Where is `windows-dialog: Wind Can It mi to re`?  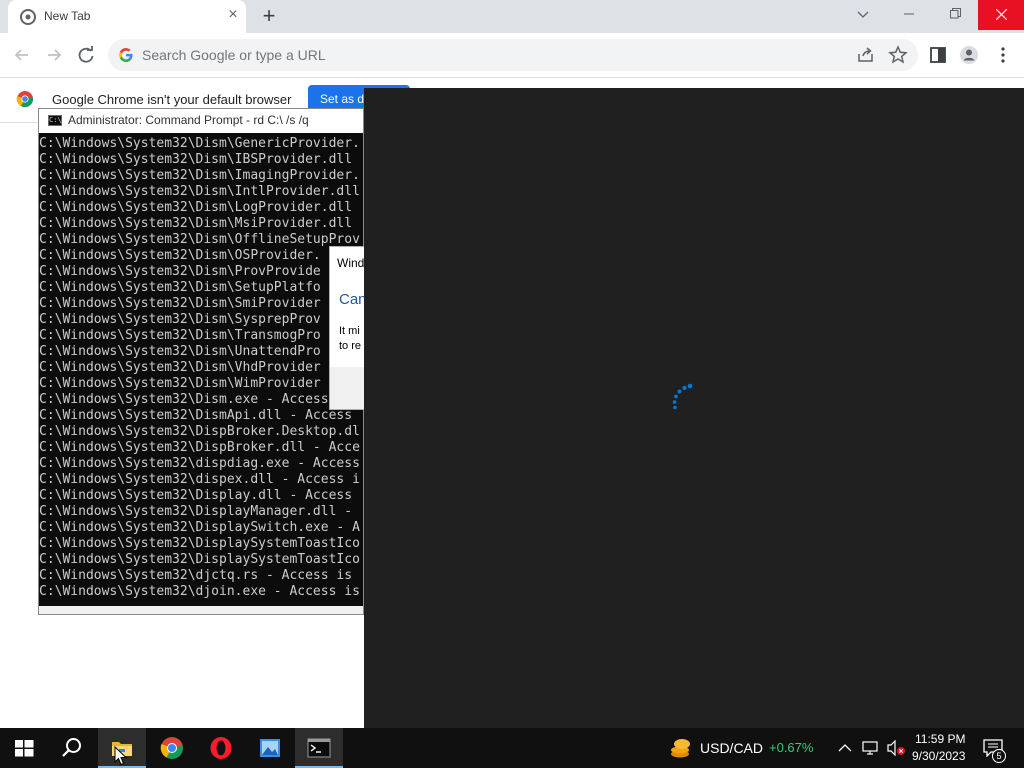 windows-dialog: Wind Can It mi to re is located at coordinates (349, 328).